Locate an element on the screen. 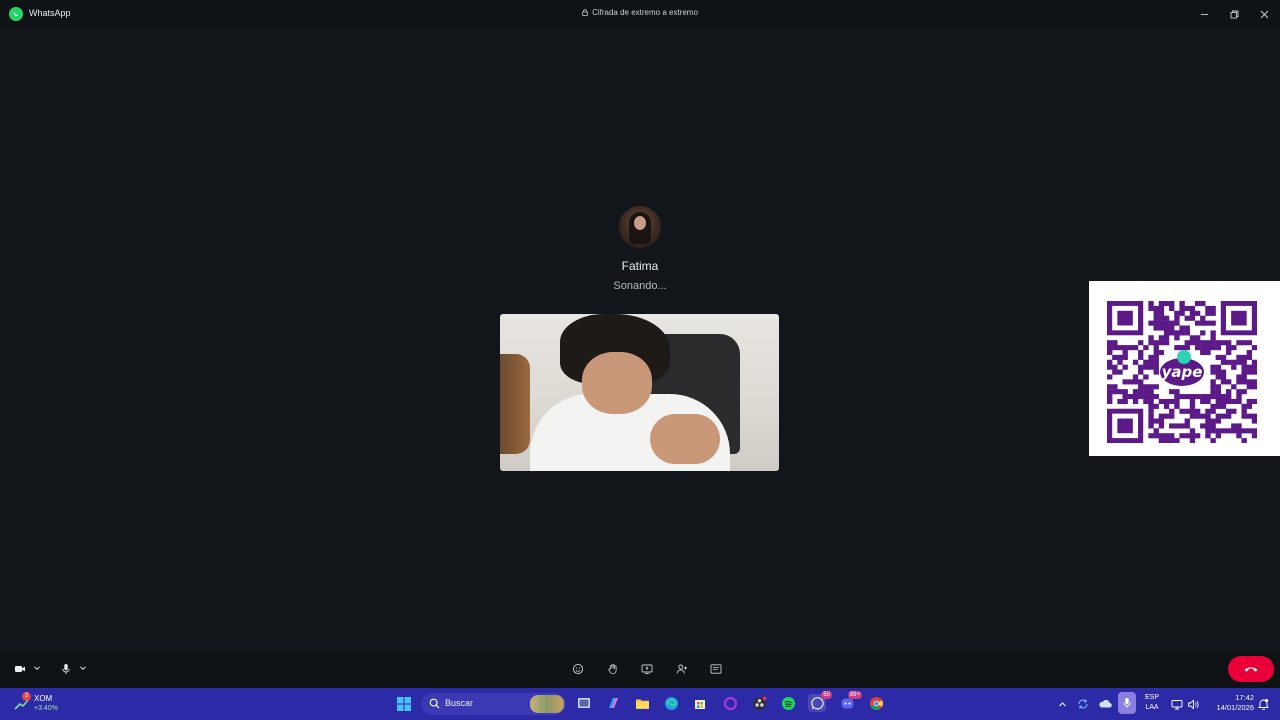 The height and width of the screenshot is (720, 1280). camera-toggle-button is located at coordinates (20, 669).